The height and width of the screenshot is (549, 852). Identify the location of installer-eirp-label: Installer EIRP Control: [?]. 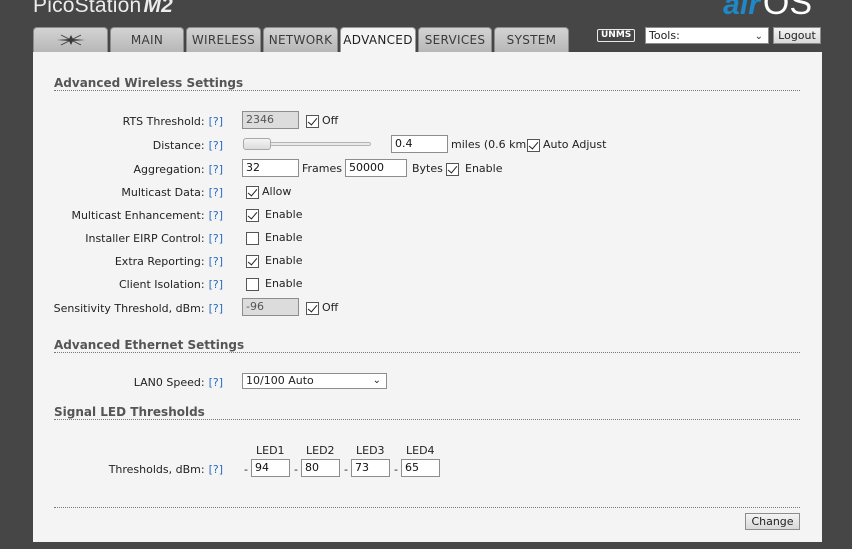
(154, 238).